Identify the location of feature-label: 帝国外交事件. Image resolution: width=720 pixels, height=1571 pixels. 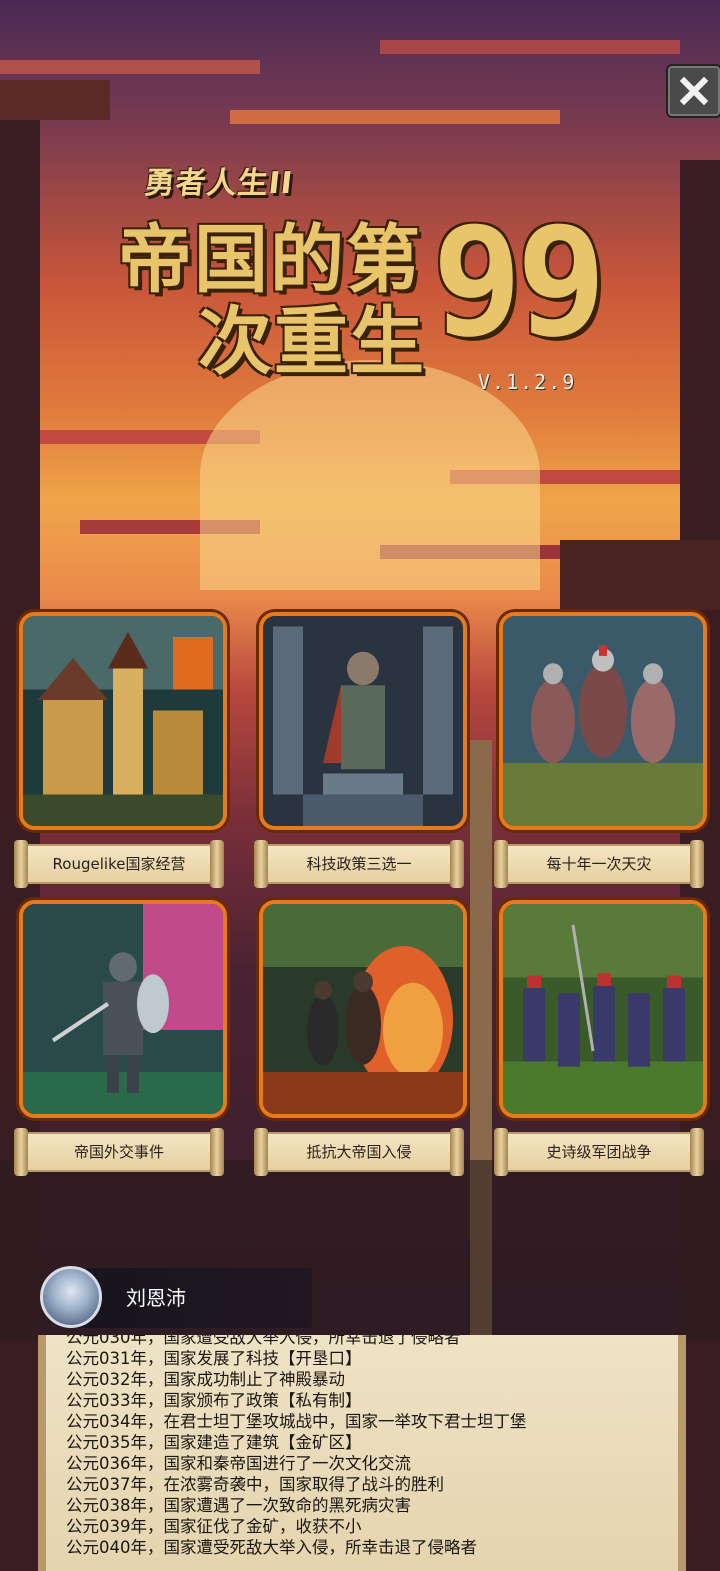
(118, 1152).